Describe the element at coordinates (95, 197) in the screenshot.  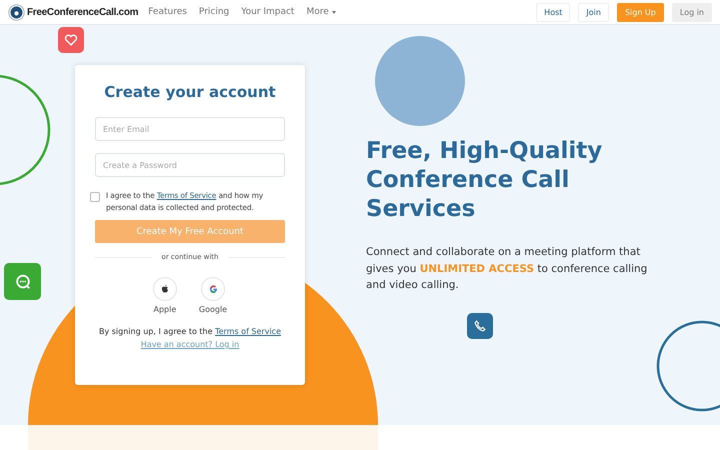
I see `checkbox` at that location.